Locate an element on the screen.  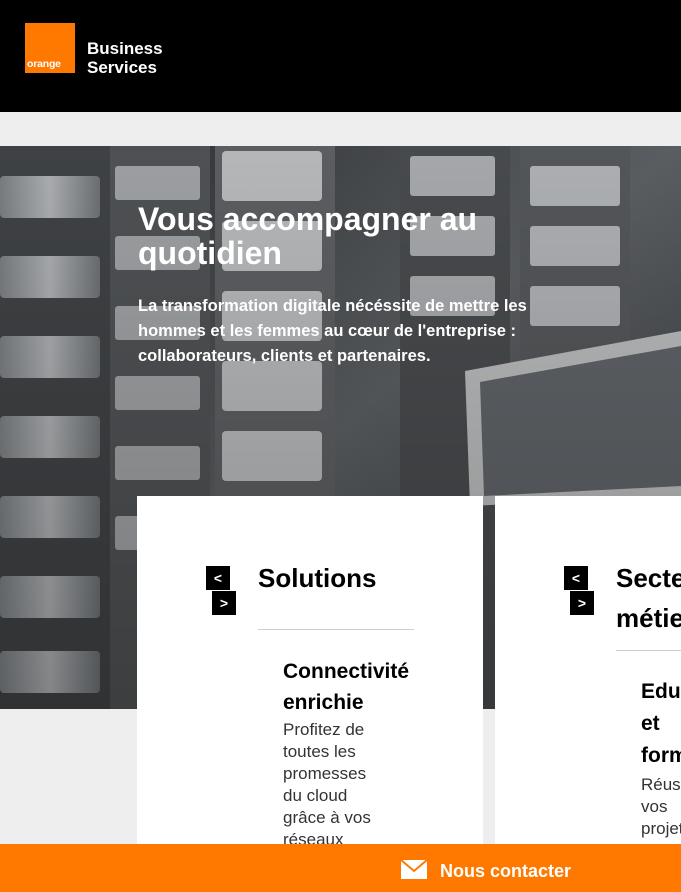
sector-item-title-line-3: formation is located at coordinates (661, 756).